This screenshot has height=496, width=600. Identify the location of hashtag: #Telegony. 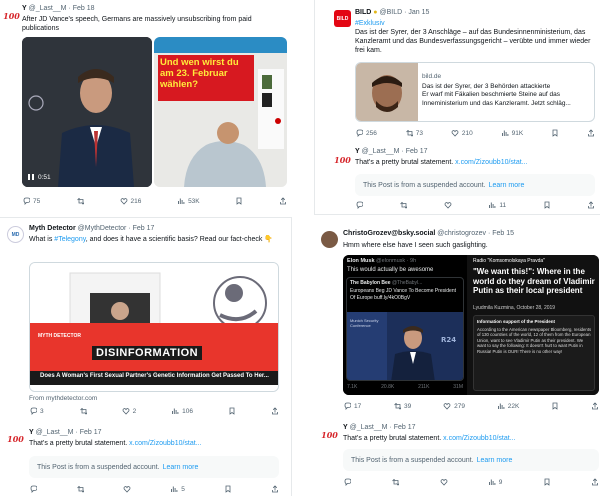
(69, 239).